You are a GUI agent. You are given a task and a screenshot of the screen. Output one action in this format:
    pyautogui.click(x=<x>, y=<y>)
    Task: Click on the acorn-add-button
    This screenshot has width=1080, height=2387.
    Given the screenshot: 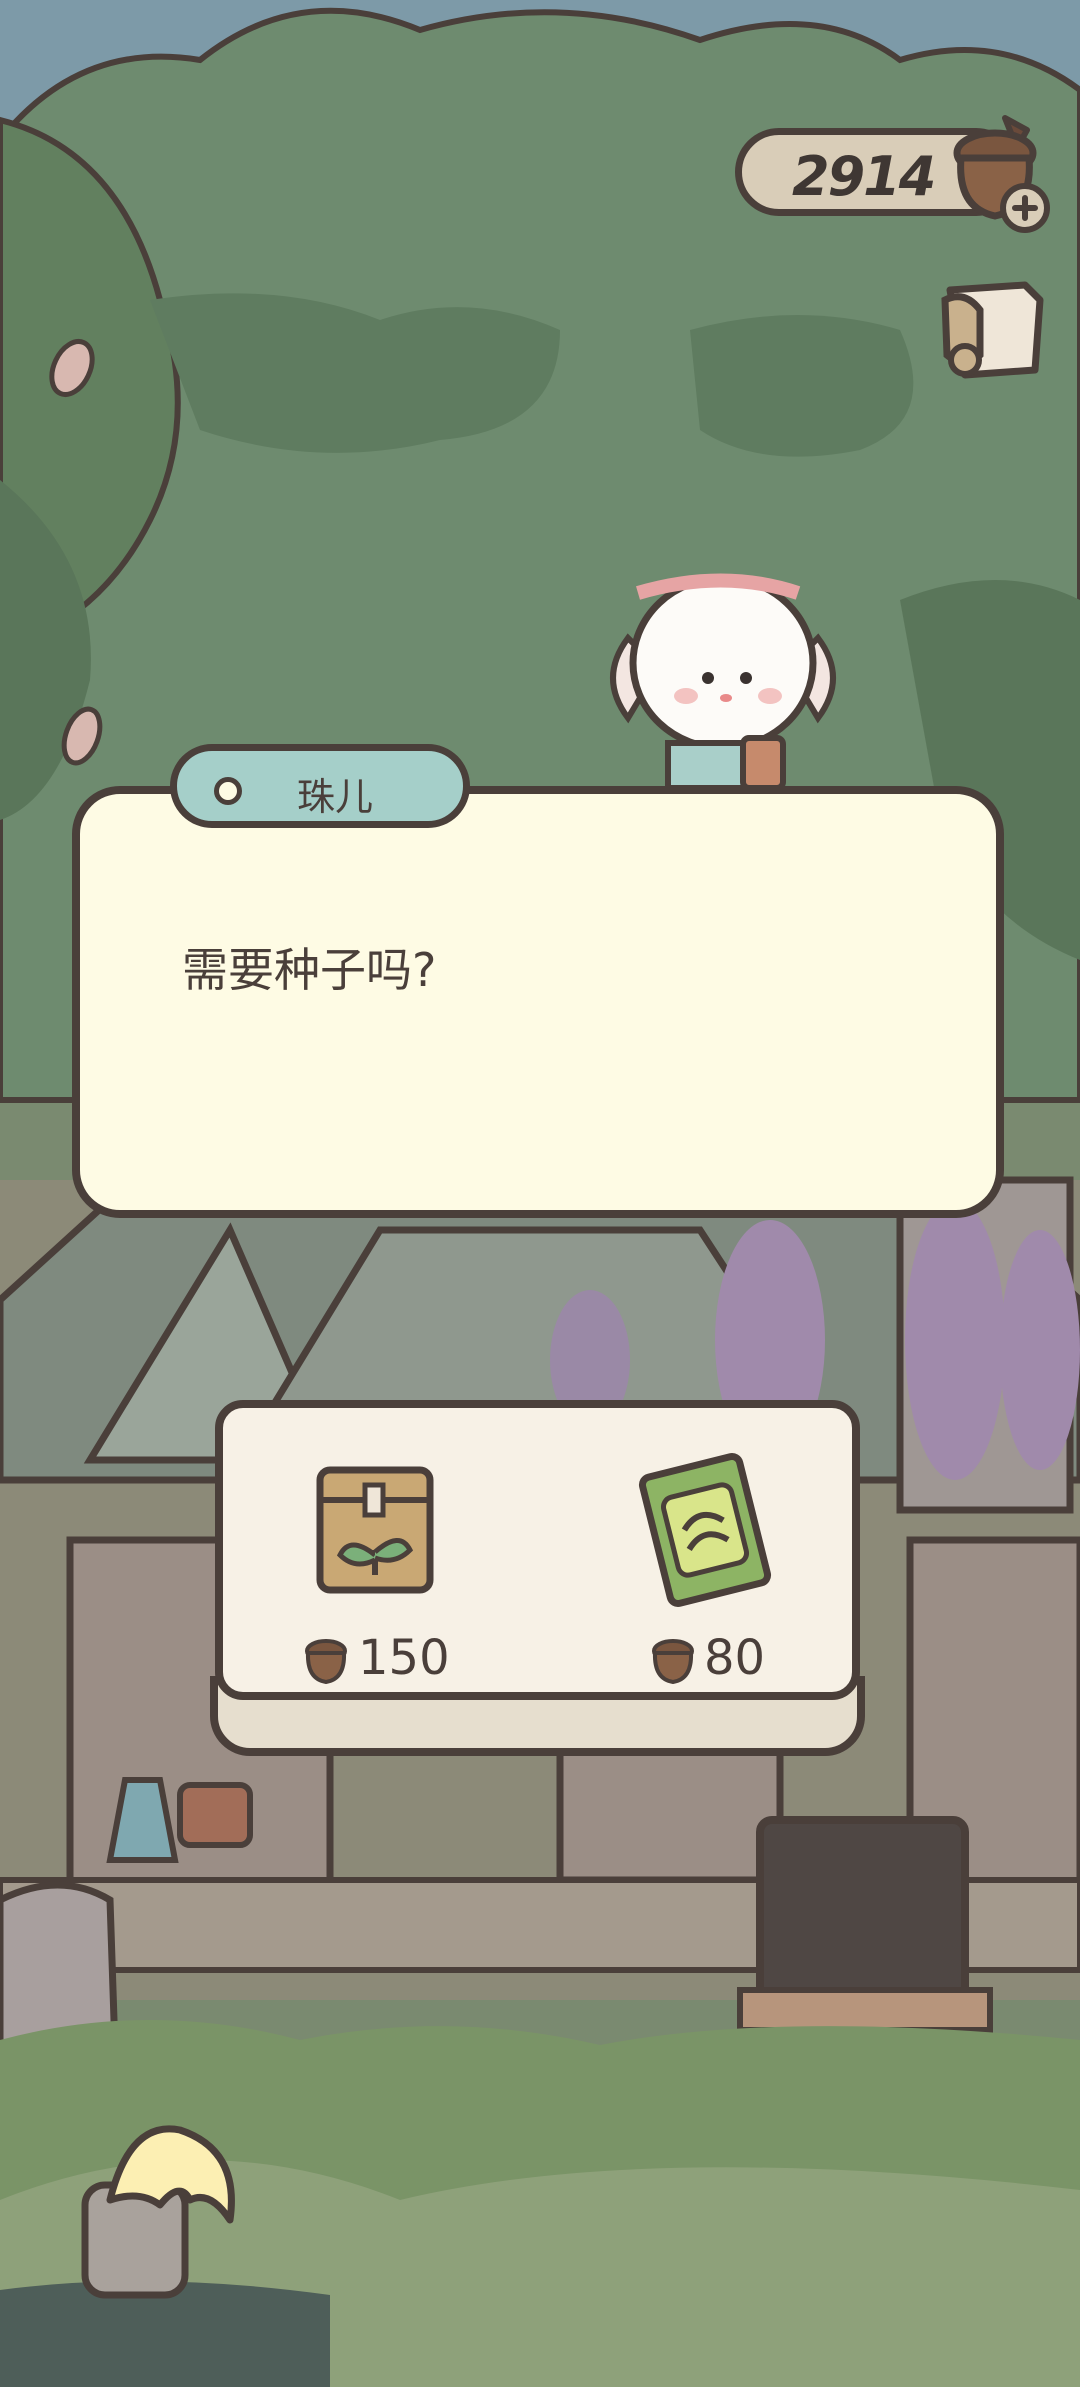 What is the action you would take?
    pyautogui.click(x=995, y=173)
    